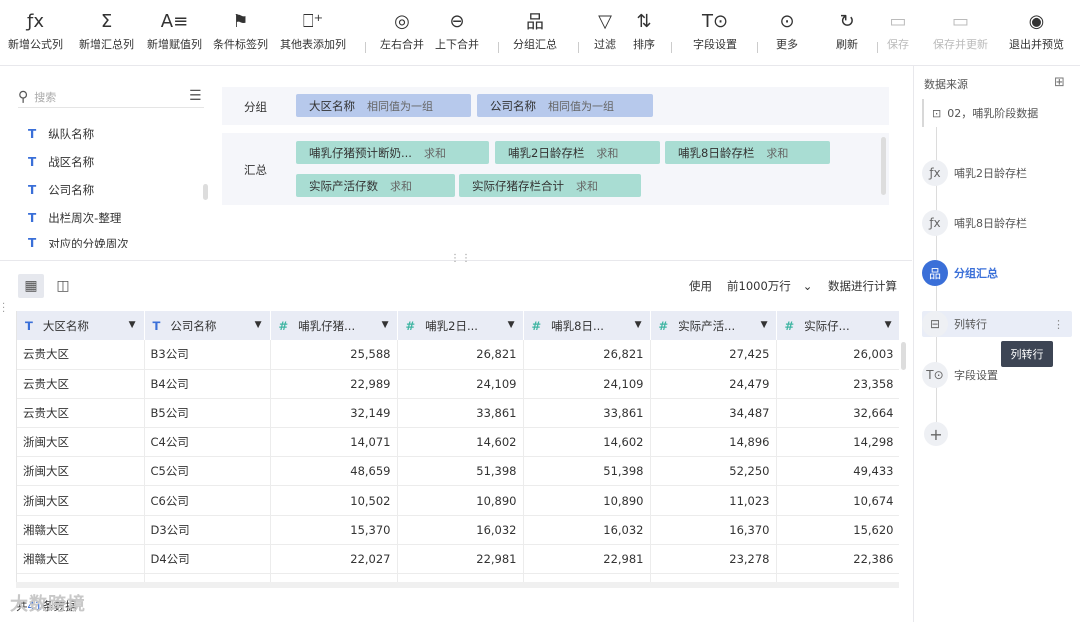 Image resolution: width=1080 pixels, height=622 pixels. What do you see at coordinates (605, 34) in the screenshot?
I see `toolbar-button-8: ▽ 过滤` at bounding box center [605, 34].